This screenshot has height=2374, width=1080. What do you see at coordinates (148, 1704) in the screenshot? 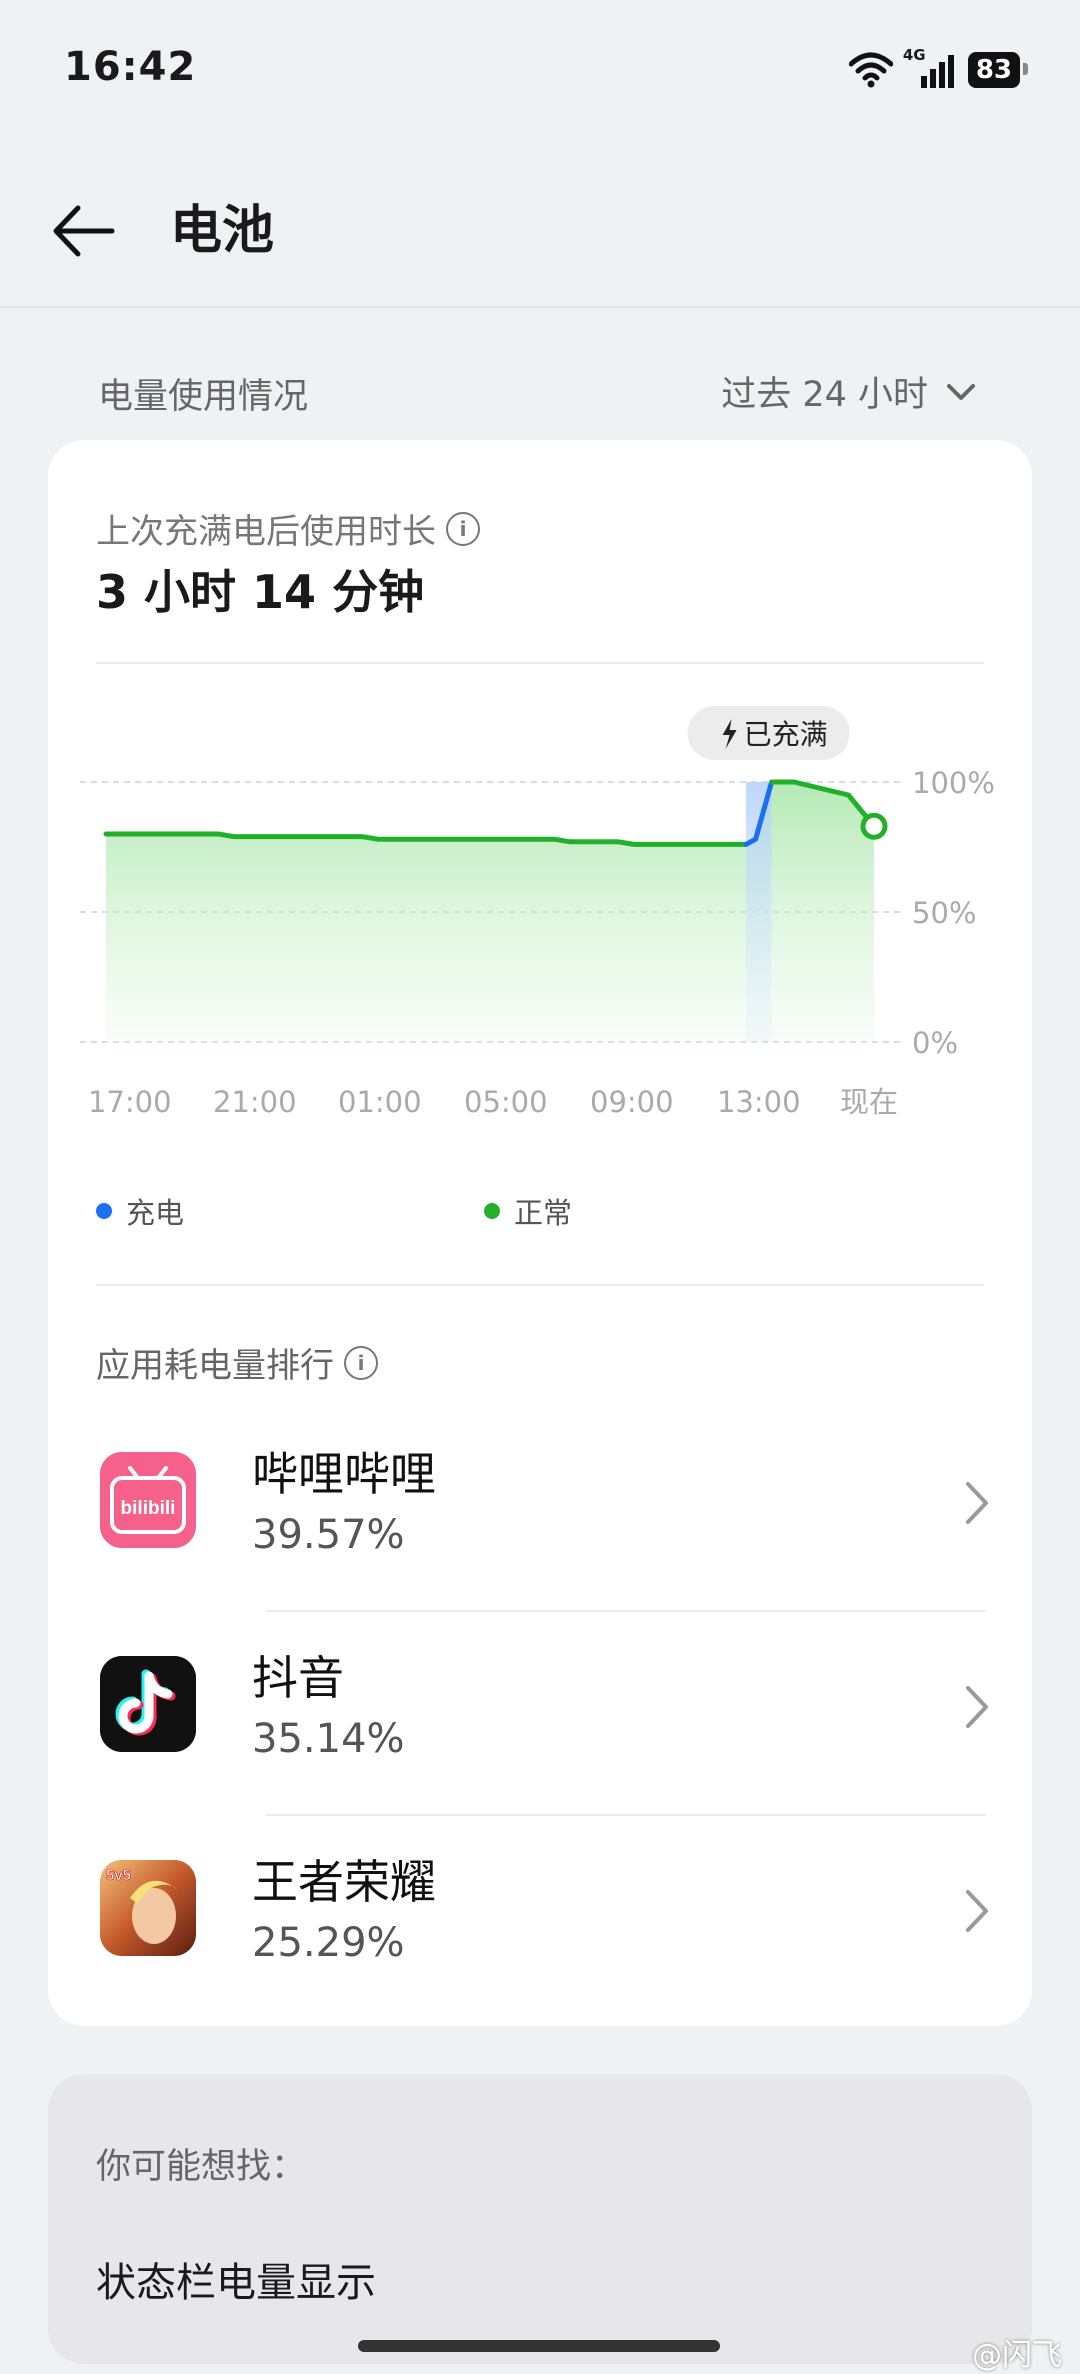
I see `douyin-icon` at bounding box center [148, 1704].